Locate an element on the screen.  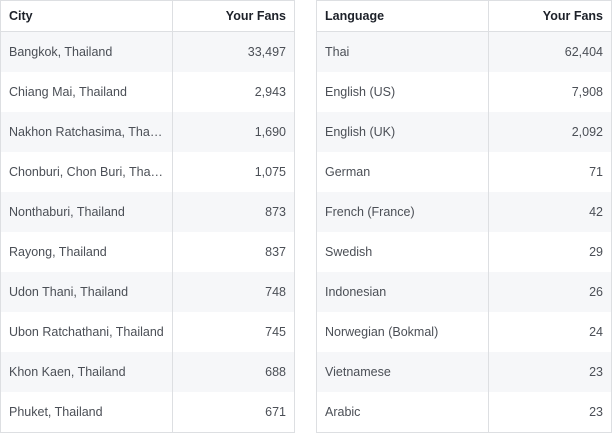
fan-count-cell: 873 is located at coordinates (233, 212).